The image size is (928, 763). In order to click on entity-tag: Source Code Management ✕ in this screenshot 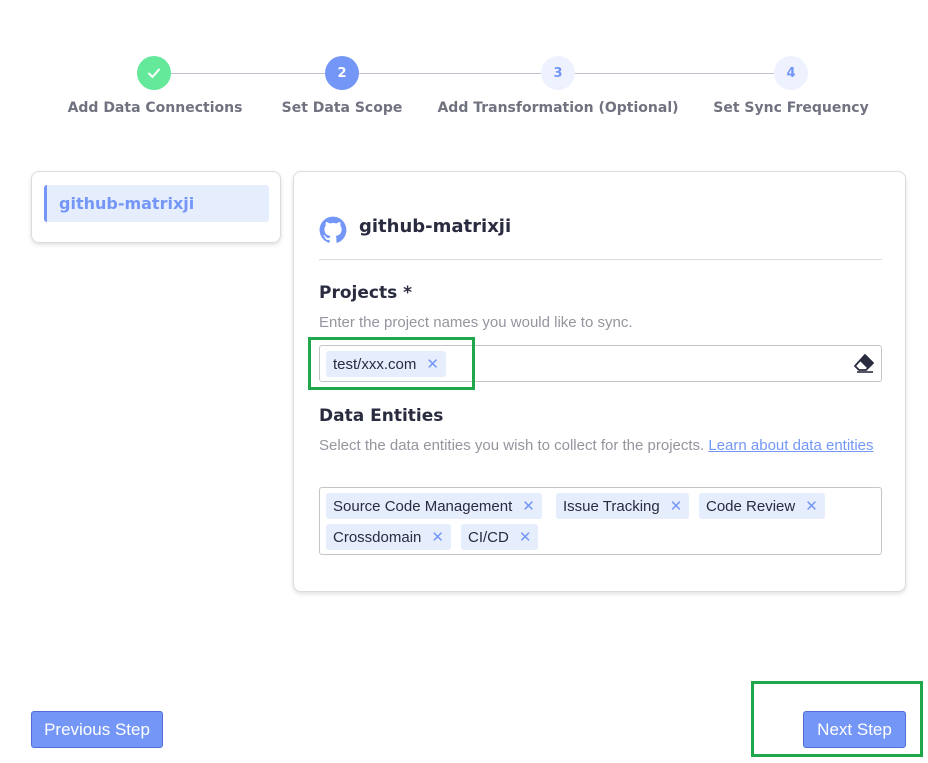, I will do `click(434, 506)`.